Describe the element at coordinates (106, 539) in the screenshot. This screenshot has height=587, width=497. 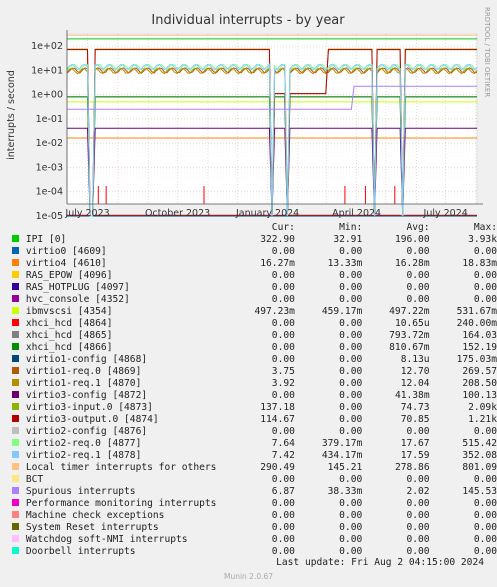
I see `legend-series-name: Watchdog soft-NMI interrupts` at that location.